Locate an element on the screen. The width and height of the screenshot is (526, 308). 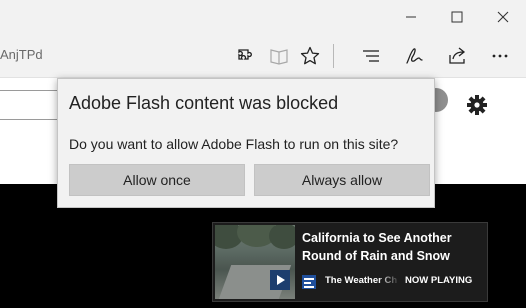
hub-icon is located at coordinates (371, 56).